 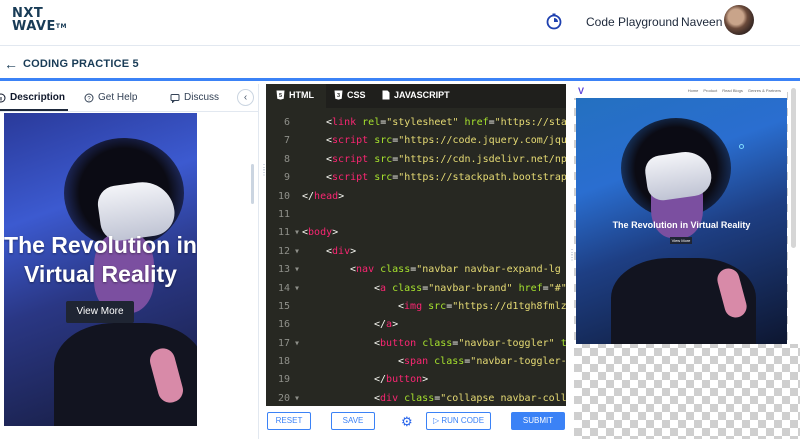 I want to click on reset-button: RESET, so click(x=289, y=421).